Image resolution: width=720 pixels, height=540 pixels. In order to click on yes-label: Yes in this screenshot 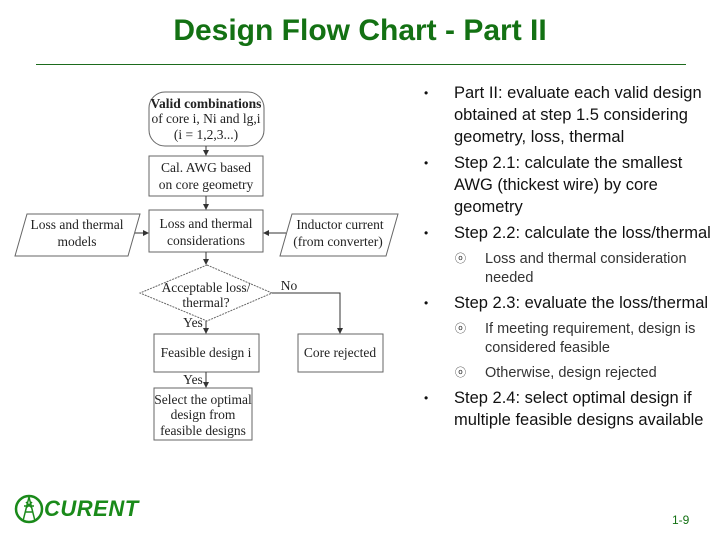, I will do `click(193, 322)`.